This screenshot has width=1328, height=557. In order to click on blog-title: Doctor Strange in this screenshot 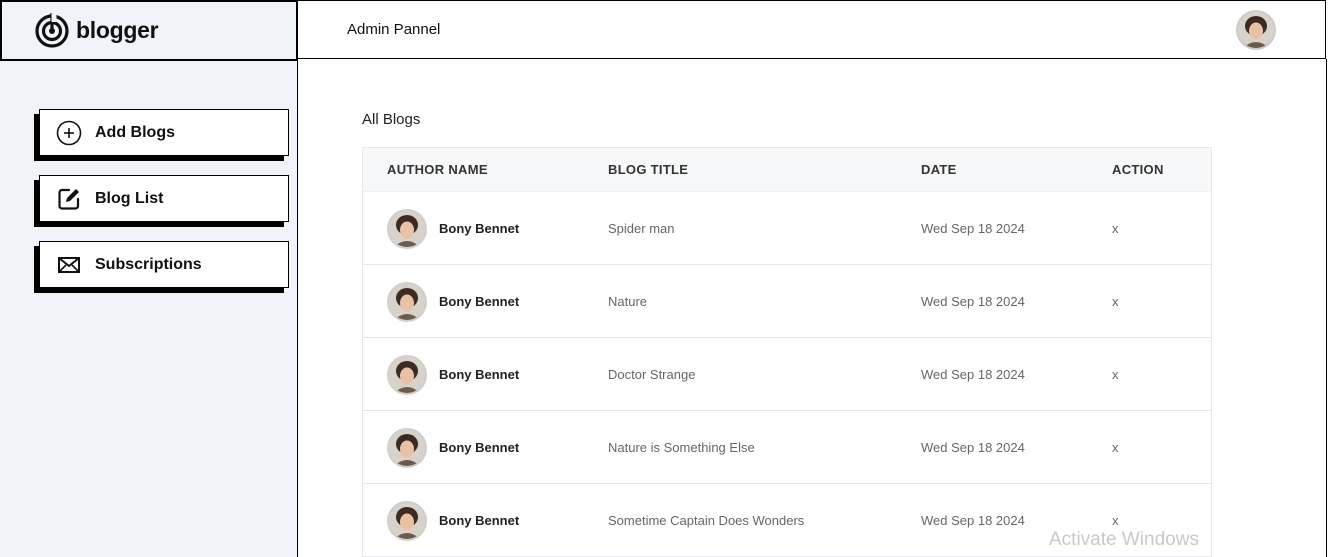, I will do `click(652, 374)`.